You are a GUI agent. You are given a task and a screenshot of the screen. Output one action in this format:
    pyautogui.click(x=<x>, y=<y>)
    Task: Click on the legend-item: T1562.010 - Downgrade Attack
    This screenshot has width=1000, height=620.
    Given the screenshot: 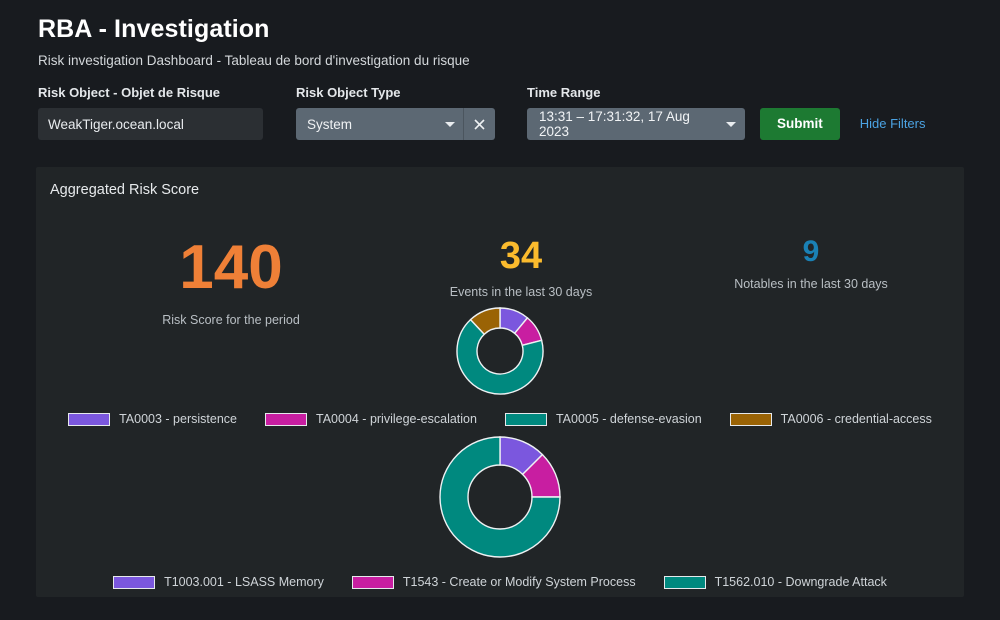 What is the action you would take?
    pyautogui.click(x=775, y=582)
    